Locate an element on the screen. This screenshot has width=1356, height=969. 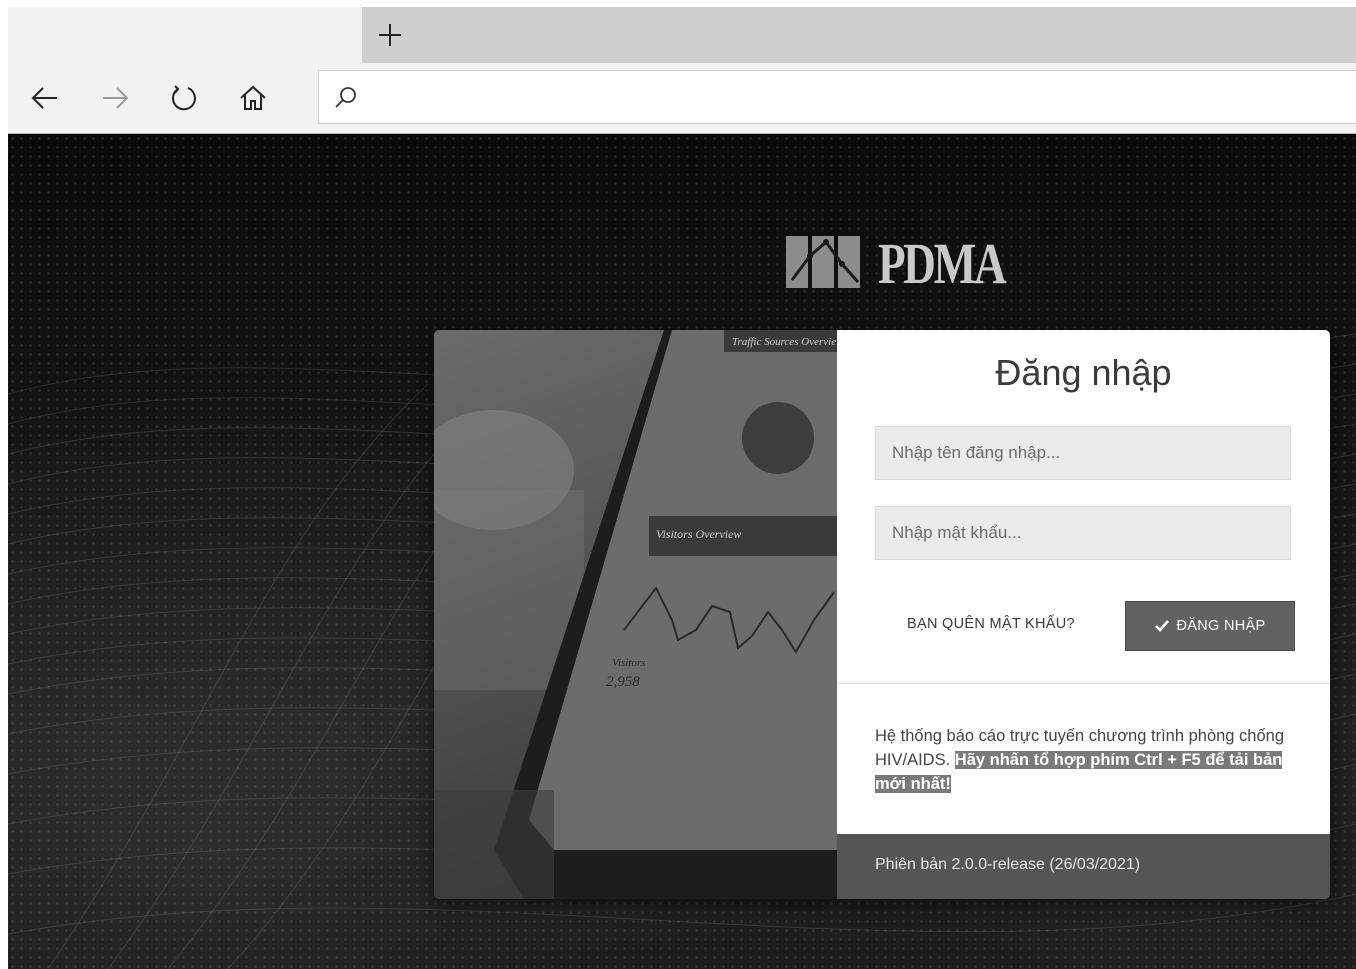
tablet-visitors-label: Visitors is located at coordinates (628, 663).